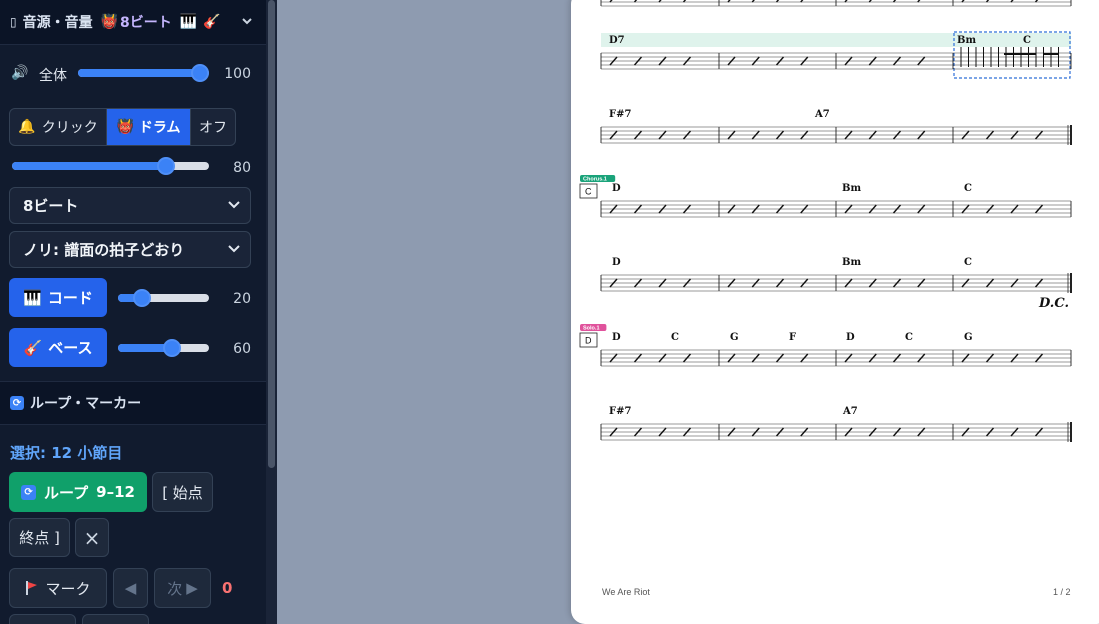  I want to click on click-option: 🔔 クリック, so click(58, 127).